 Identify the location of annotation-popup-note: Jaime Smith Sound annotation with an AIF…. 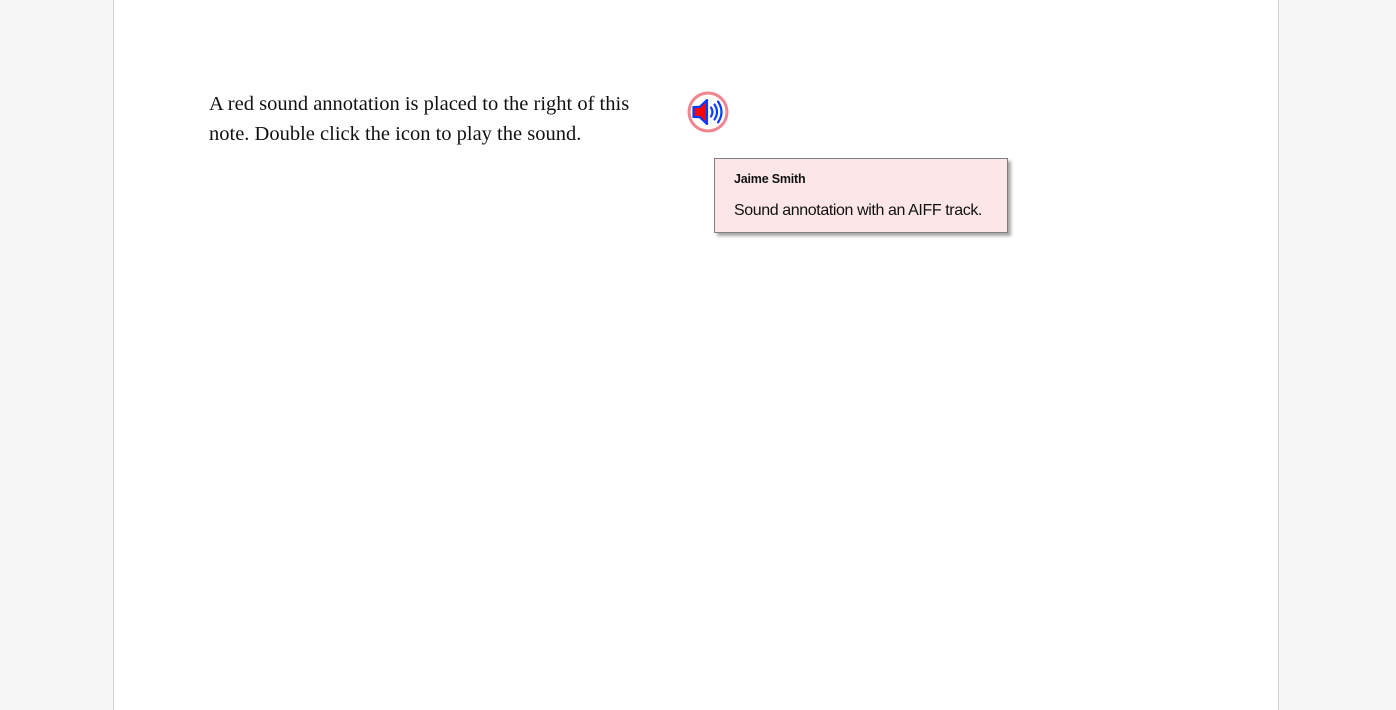
(861, 195).